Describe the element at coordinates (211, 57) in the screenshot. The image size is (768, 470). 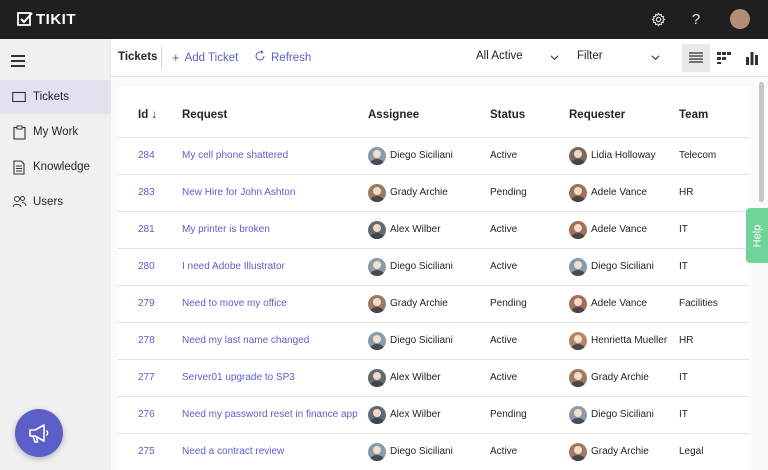
I see `add-ticket-label: Add Ticket` at that location.